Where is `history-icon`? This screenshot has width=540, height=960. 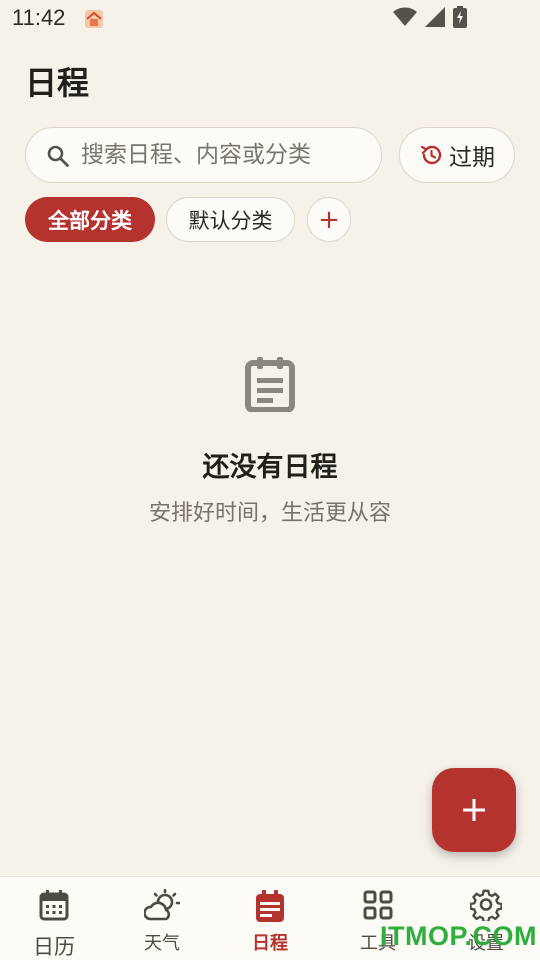
history-icon is located at coordinates (431, 155).